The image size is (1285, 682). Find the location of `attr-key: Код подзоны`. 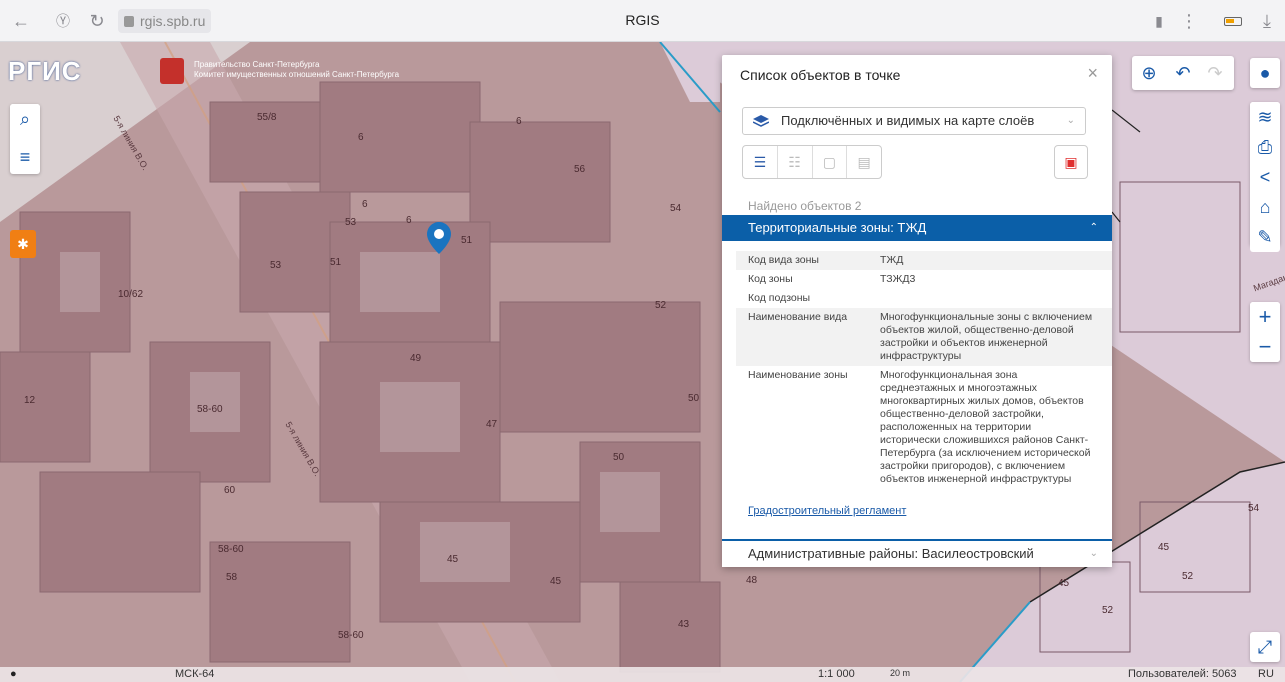

attr-key: Код подзоны is located at coordinates (779, 298).